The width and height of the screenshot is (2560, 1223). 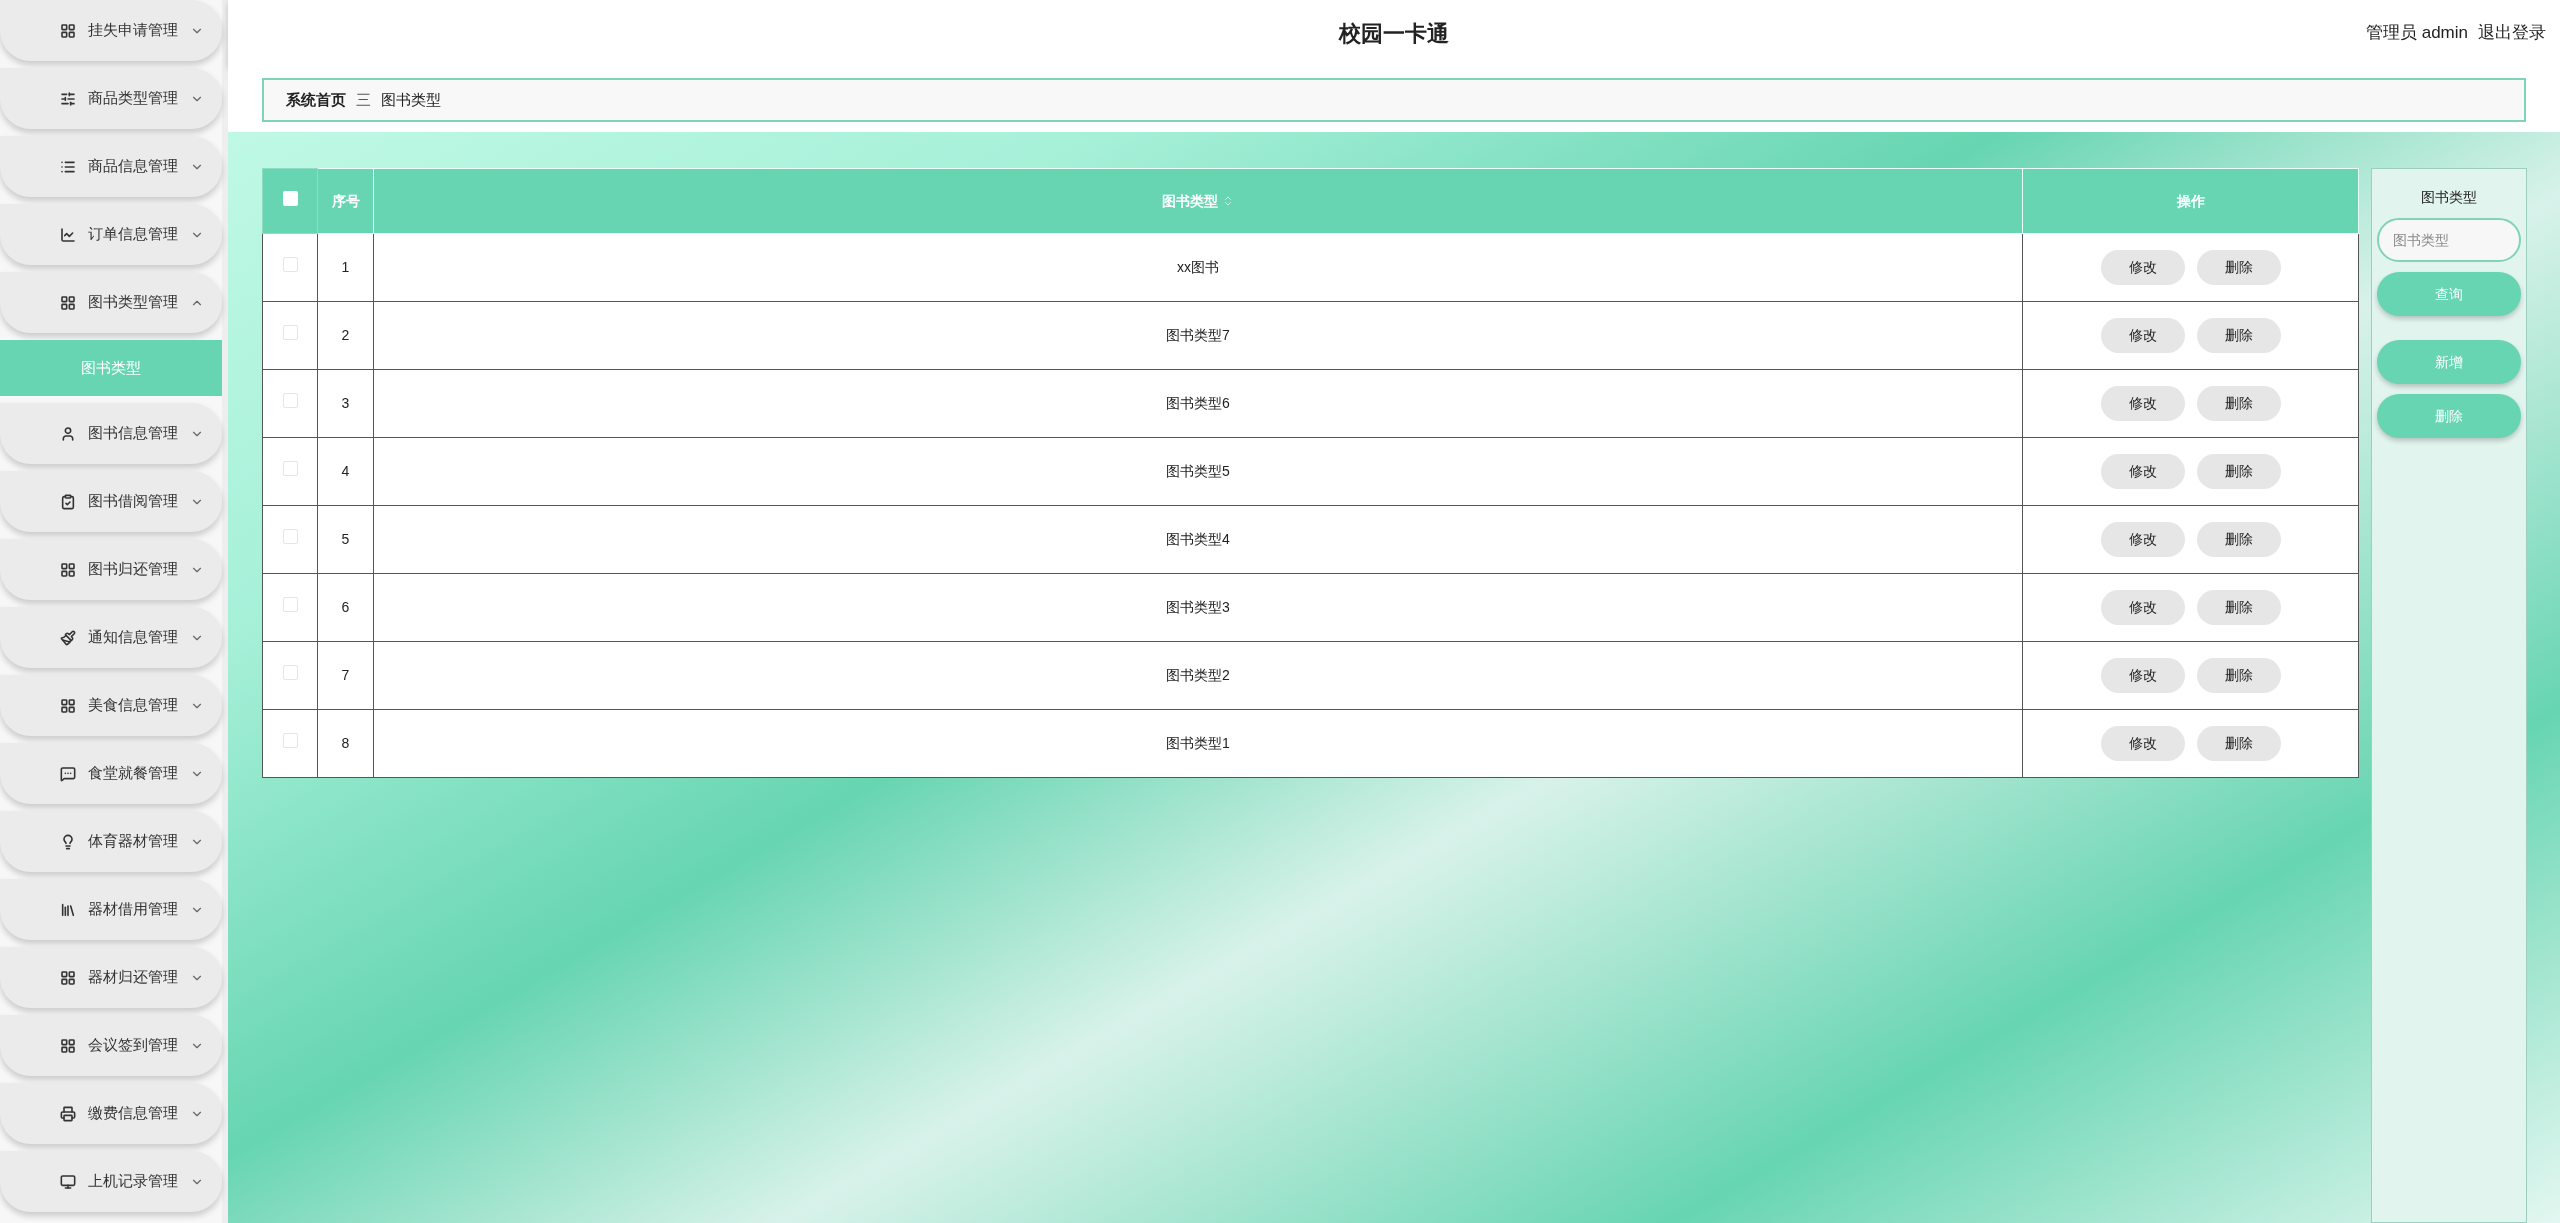 What do you see at coordinates (68, 773) in the screenshot?
I see `chat-icon` at bounding box center [68, 773].